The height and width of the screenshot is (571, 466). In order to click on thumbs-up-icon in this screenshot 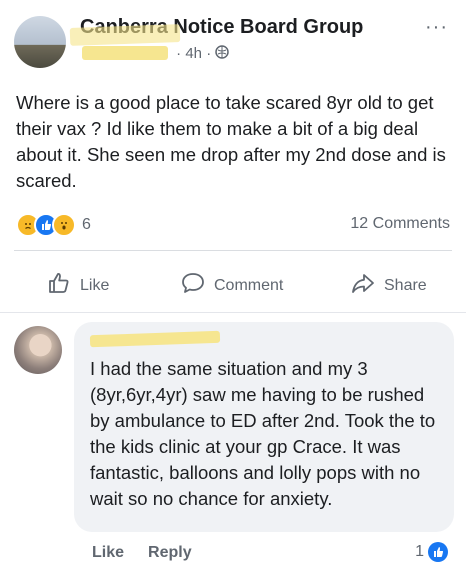, I will do `click(59, 285)`.